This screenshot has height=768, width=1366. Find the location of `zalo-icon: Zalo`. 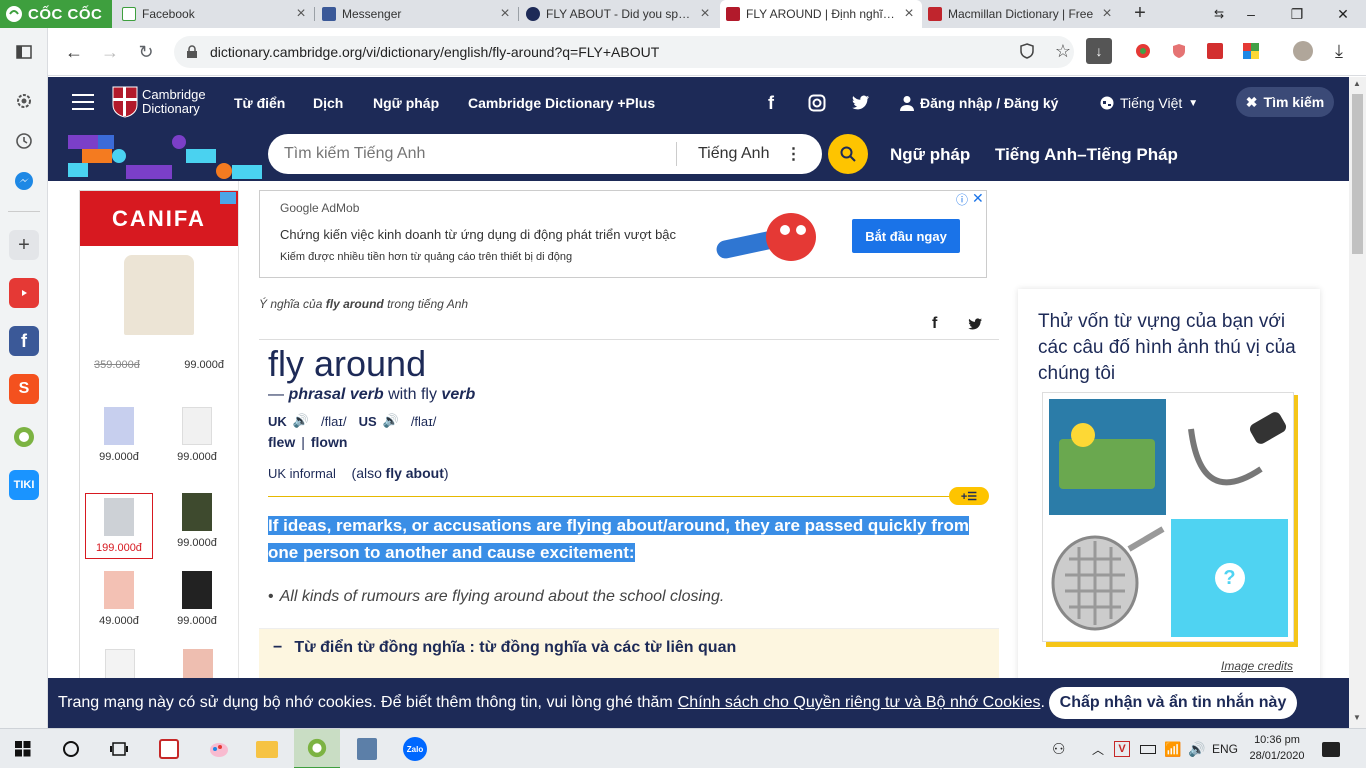

zalo-icon: Zalo is located at coordinates (415, 748).